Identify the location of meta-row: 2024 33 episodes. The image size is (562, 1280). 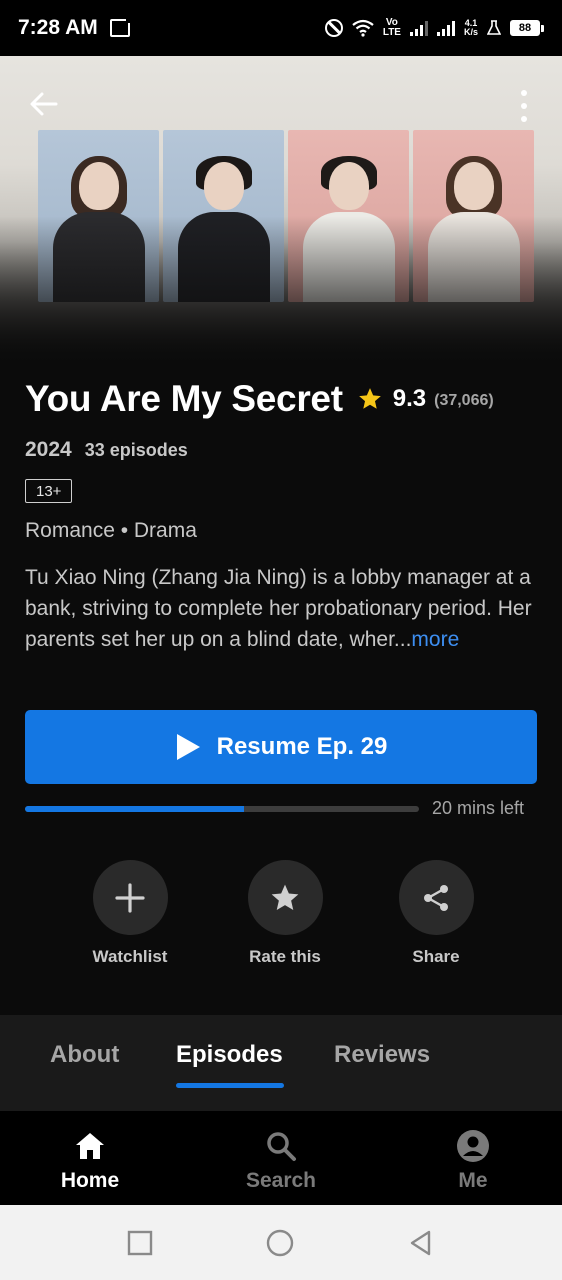
(106, 450).